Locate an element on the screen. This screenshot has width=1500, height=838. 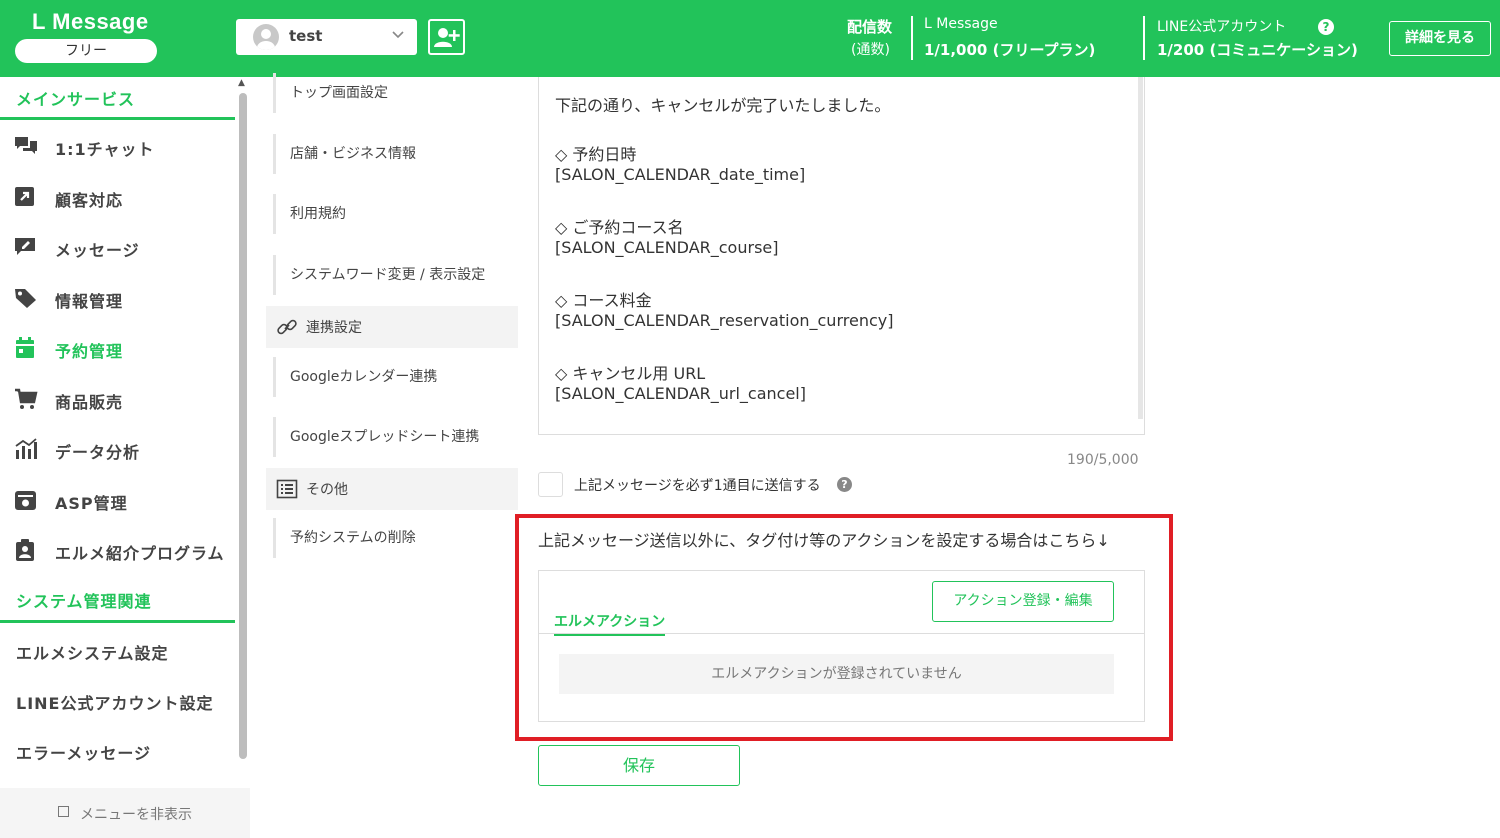
account-name: test is located at coordinates (306, 36).